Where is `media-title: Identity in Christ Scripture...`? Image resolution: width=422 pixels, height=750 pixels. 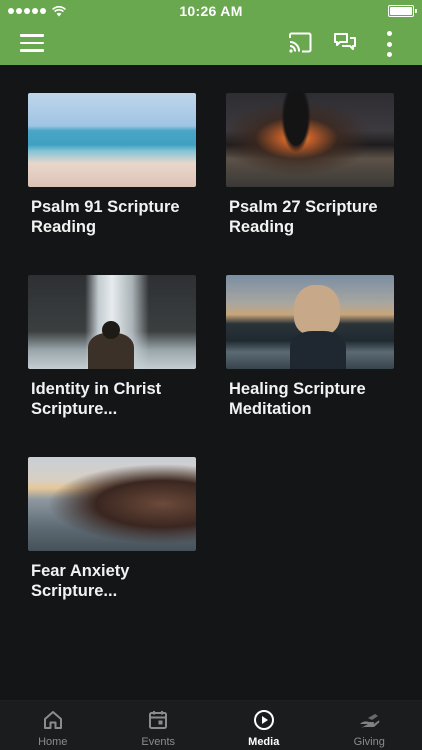 media-title: Identity in Christ Scripture... is located at coordinates (112, 399).